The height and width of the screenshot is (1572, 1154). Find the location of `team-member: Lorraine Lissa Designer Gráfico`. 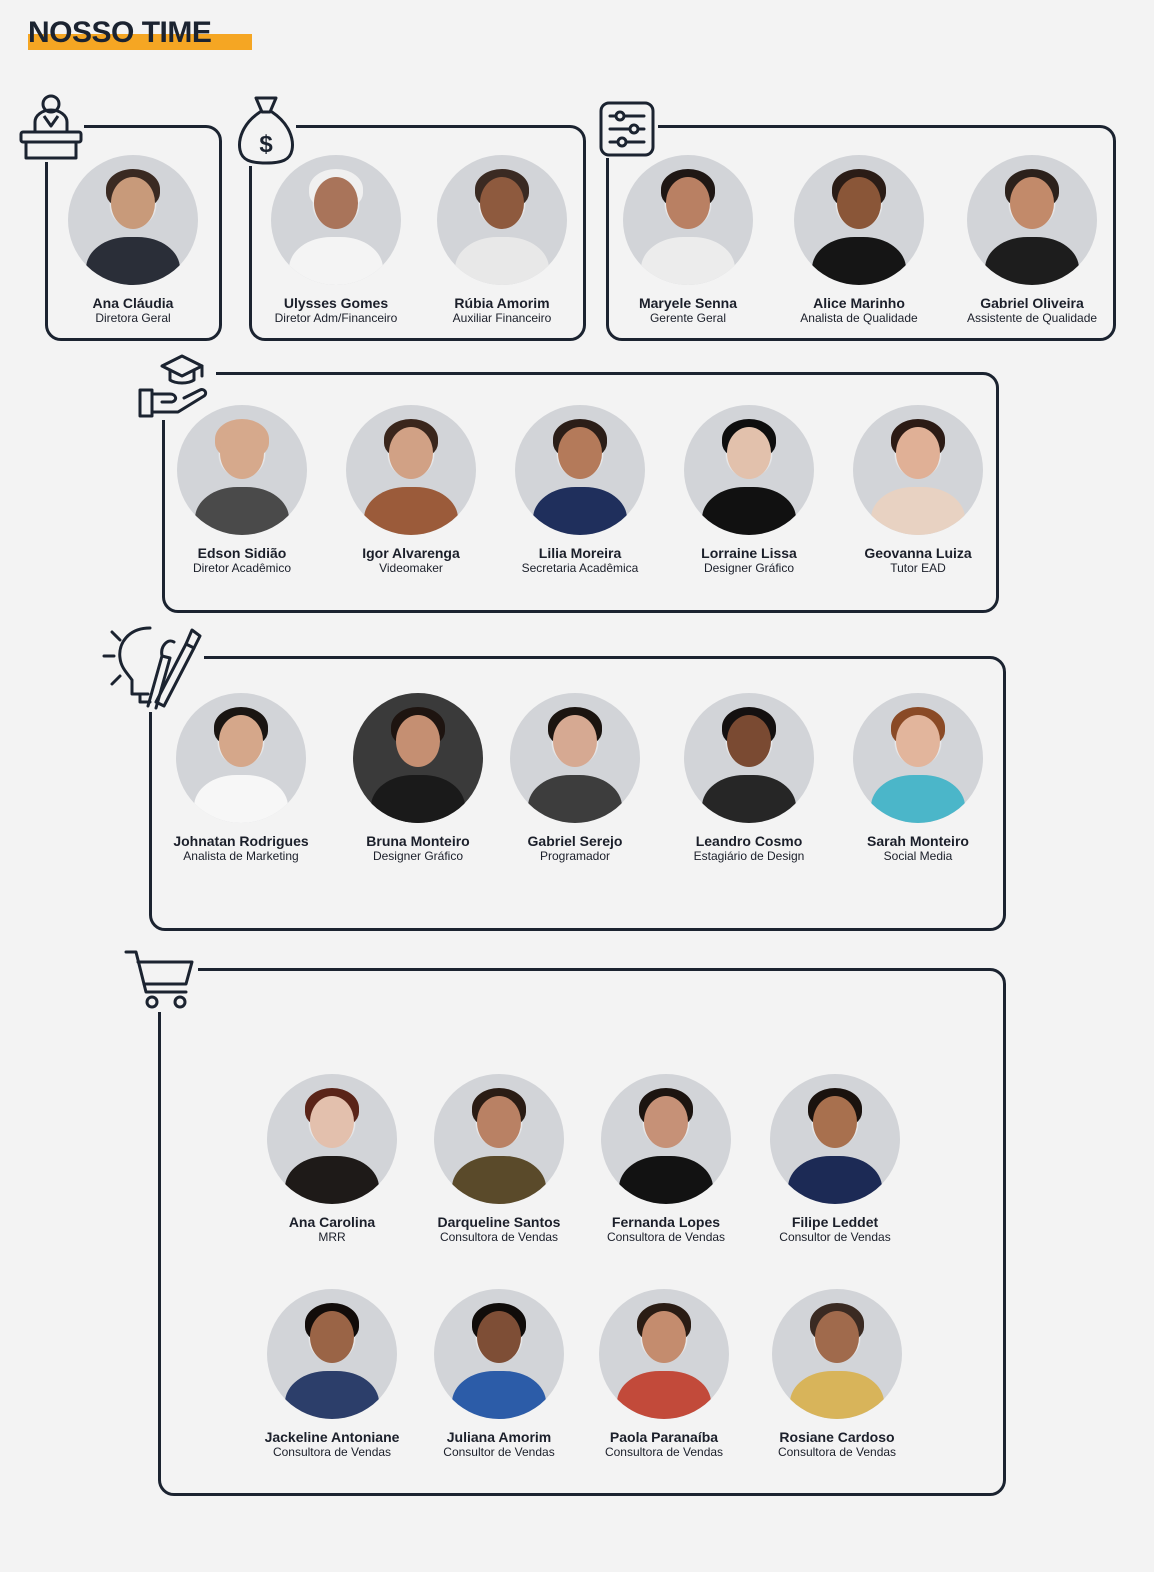

team-member: Lorraine Lissa Designer Gráfico is located at coordinates (749, 490).